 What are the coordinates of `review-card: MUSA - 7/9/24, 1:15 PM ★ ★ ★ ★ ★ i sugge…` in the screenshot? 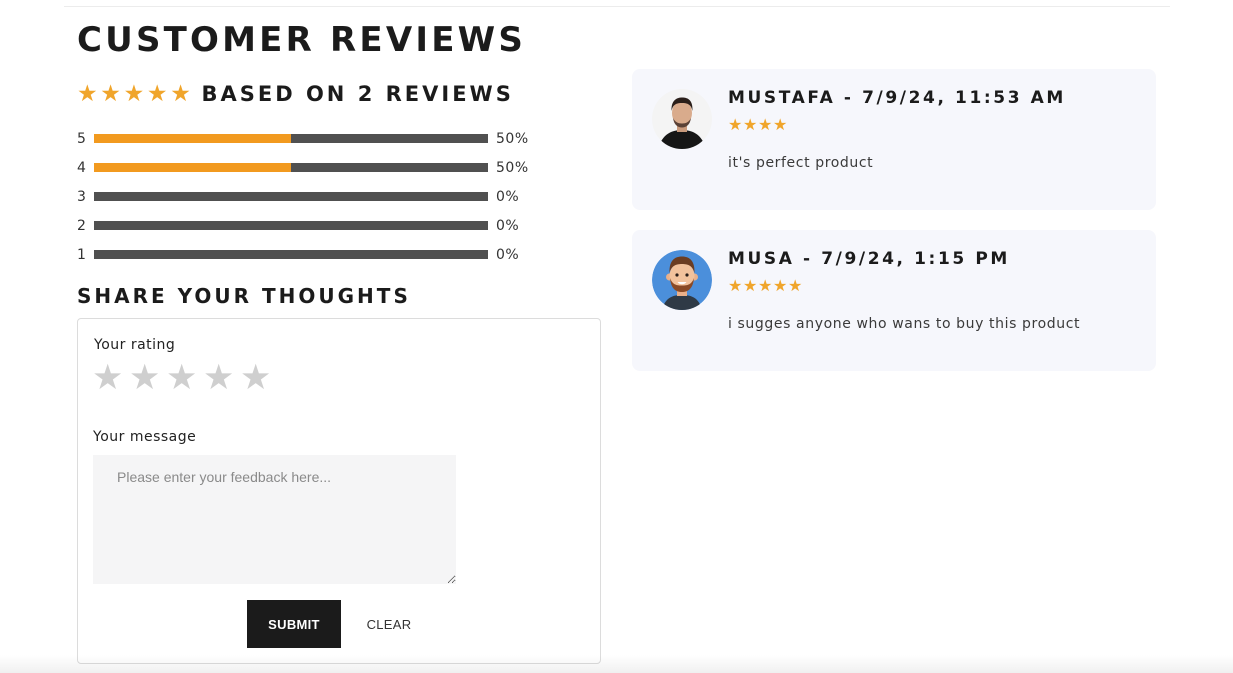 It's located at (894, 300).